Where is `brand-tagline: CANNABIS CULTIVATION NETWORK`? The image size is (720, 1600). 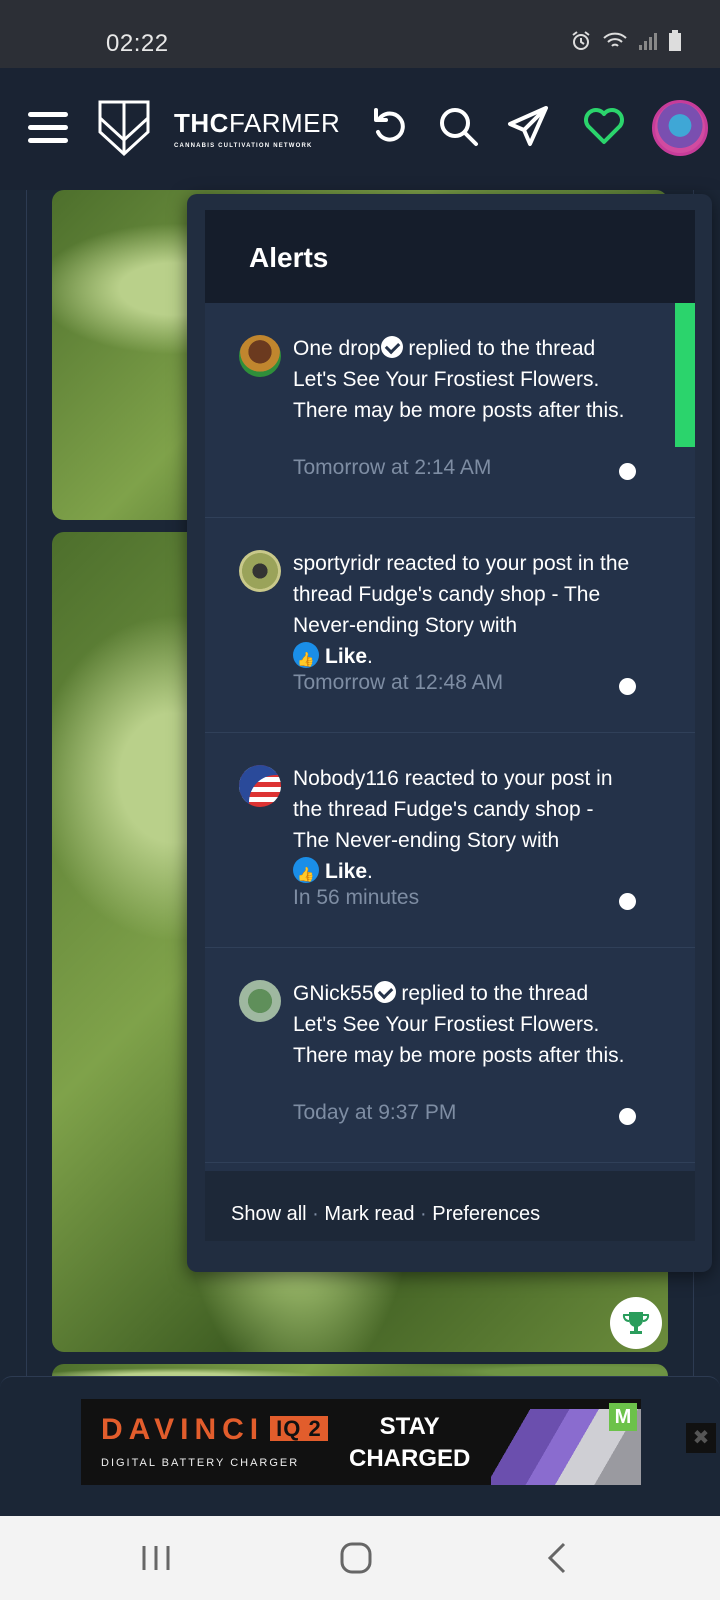 brand-tagline: CANNABIS CULTIVATION NETWORK is located at coordinates (243, 146).